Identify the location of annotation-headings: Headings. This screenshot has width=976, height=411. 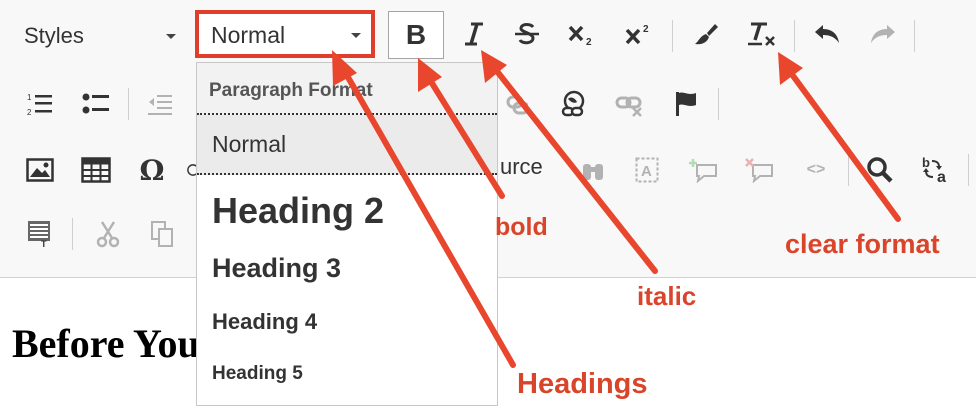
(582, 384).